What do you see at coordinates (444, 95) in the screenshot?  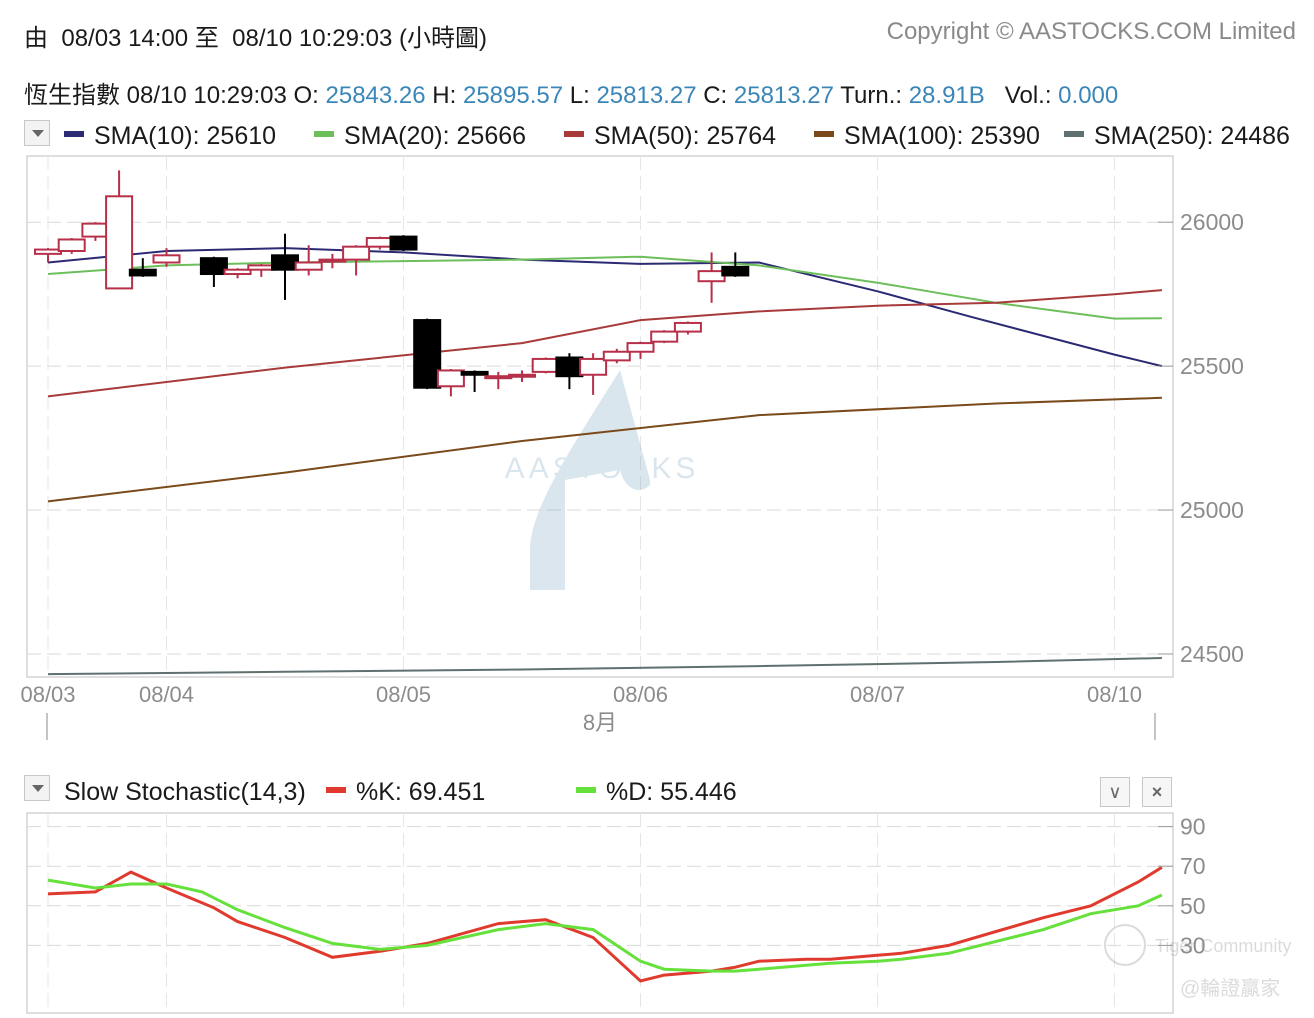 I see `high-label: H:` at bounding box center [444, 95].